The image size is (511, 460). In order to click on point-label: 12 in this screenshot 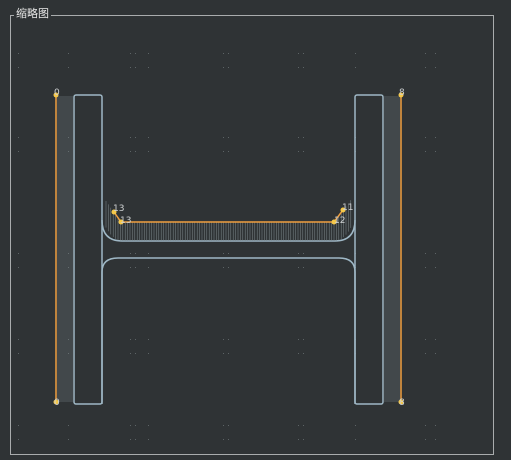, I will do `click(339, 221)`.